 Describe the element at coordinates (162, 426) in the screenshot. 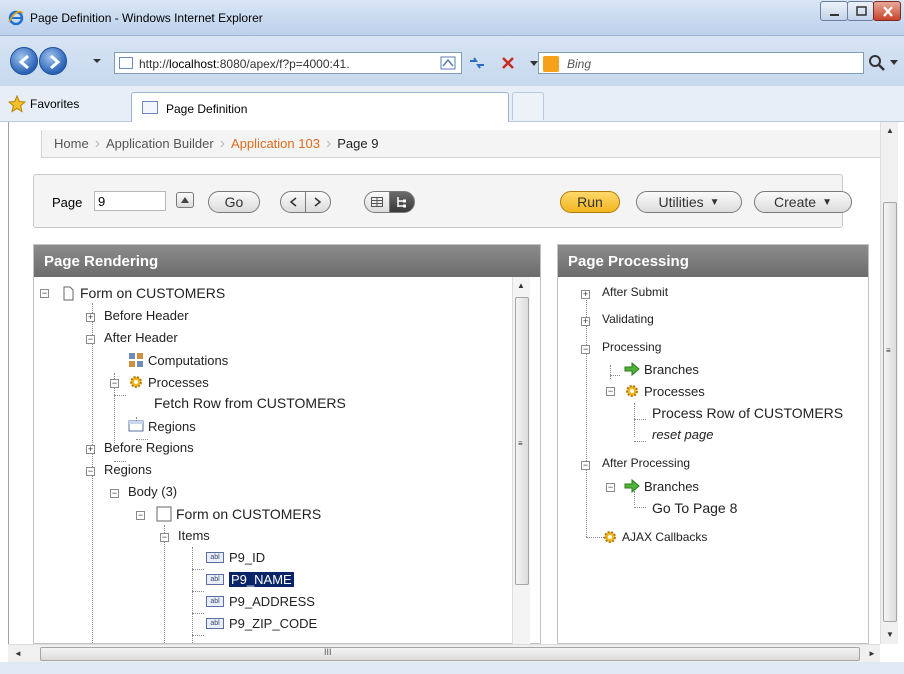

I see `tree-node-regions: Regions` at that location.